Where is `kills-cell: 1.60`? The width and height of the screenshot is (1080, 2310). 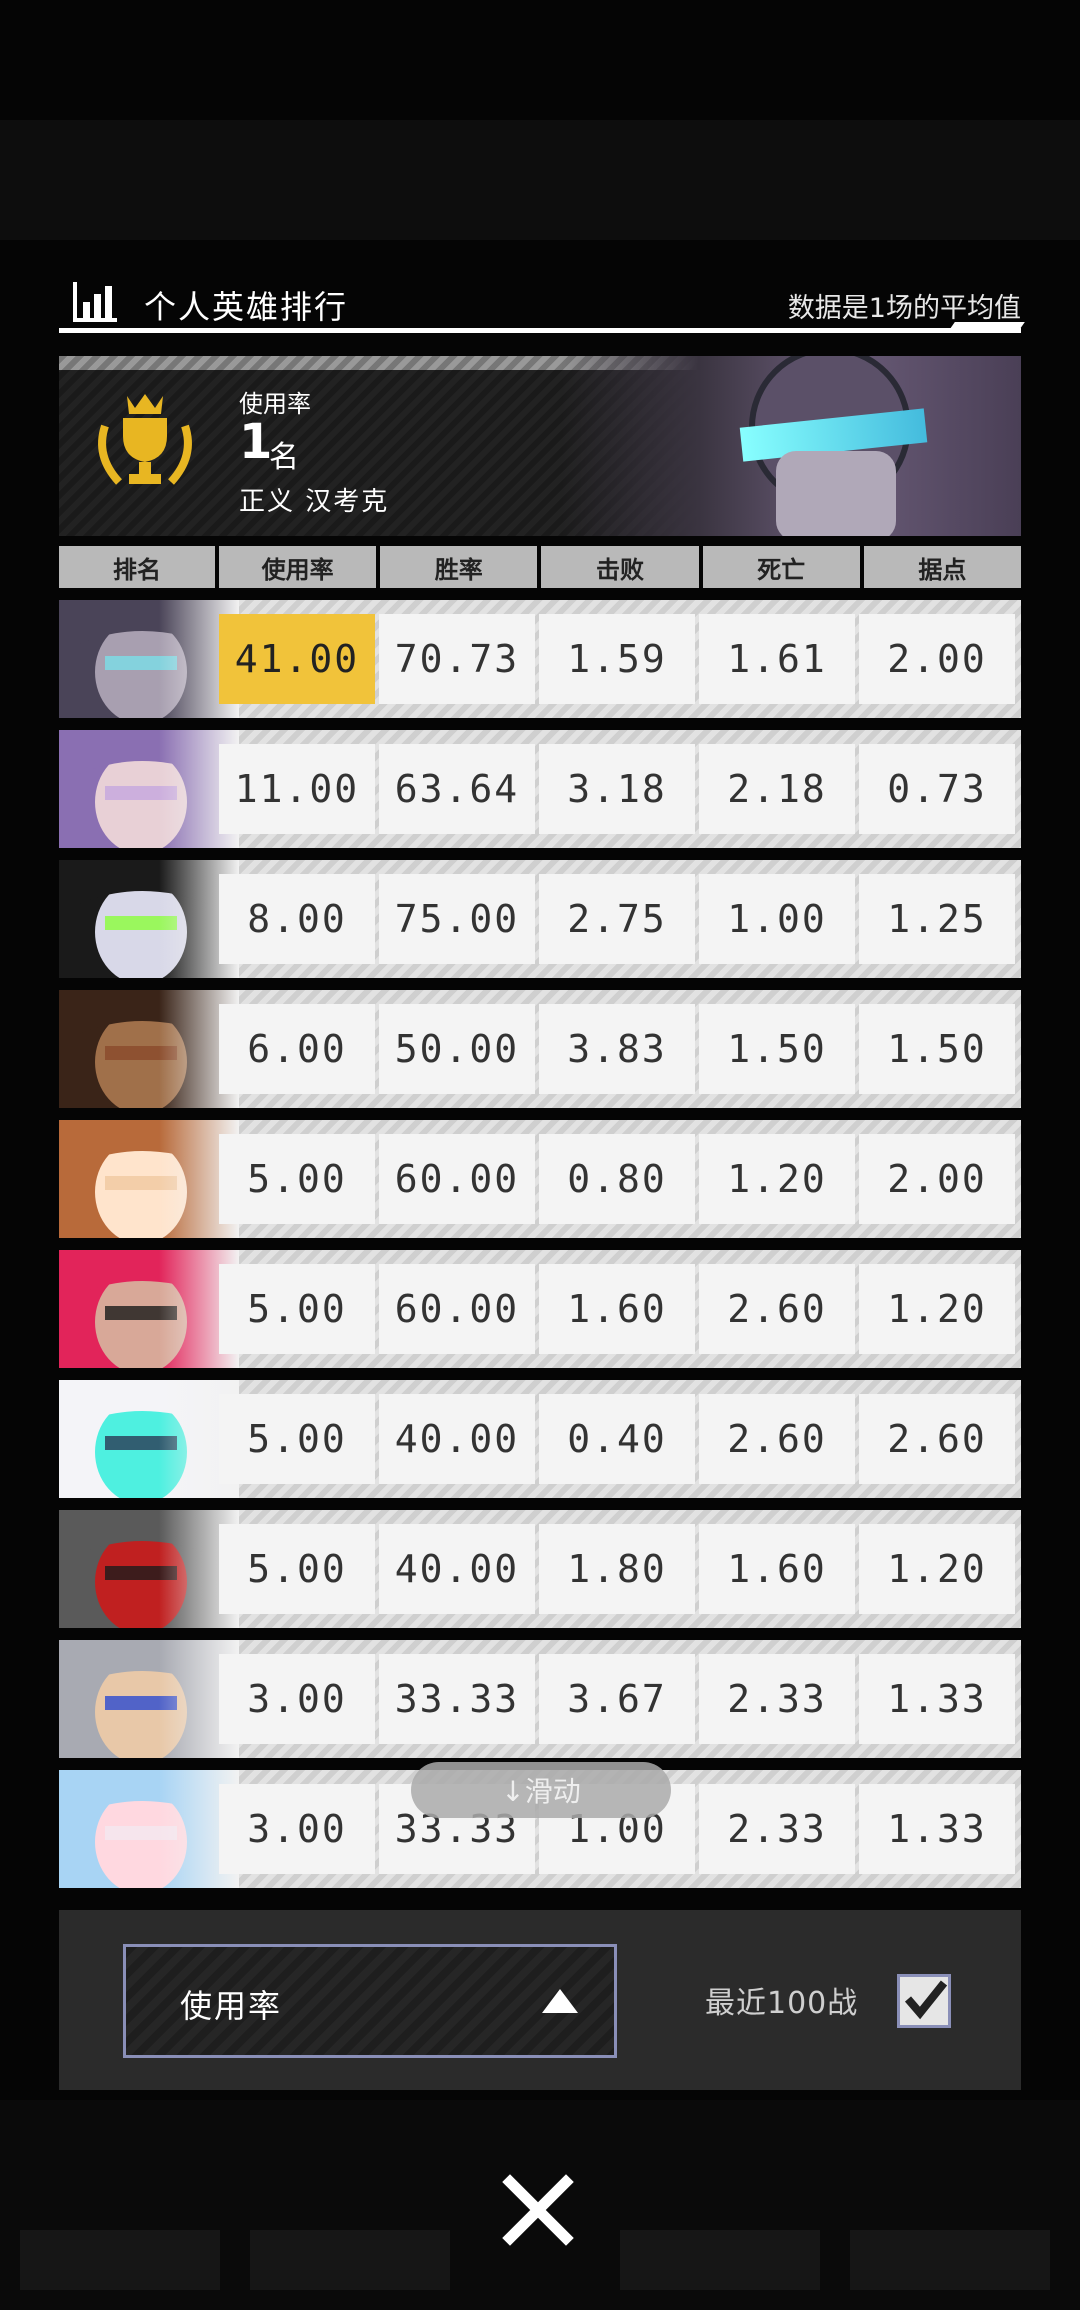
kills-cell: 1.60 is located at coordinates (617, 1309).